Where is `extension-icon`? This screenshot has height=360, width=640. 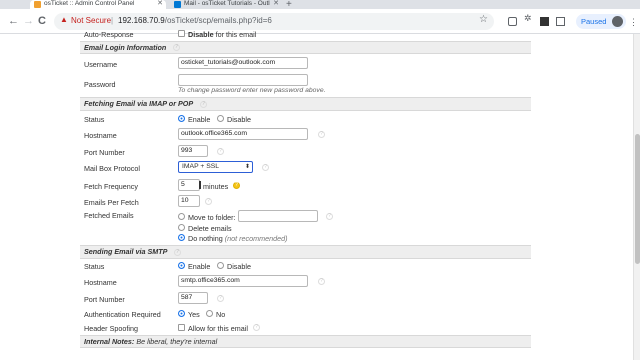
extension-icon is located at coordinates (512, 21).